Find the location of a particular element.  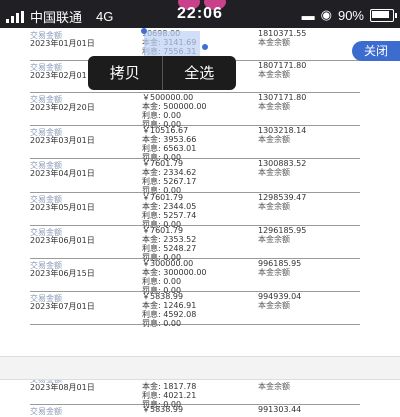

status-right: ▬ ◉ 90% is located at coordinates (349, 15).